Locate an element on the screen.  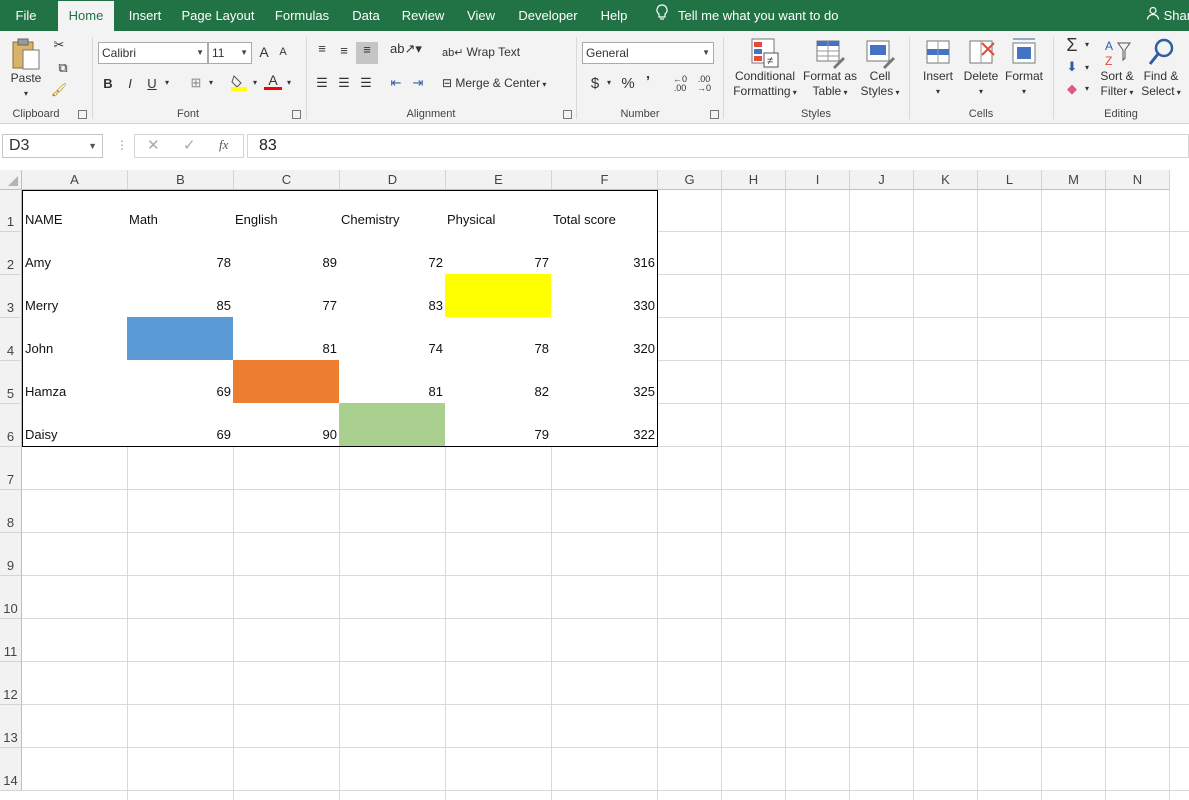
row-header: 12 is located at coordinates (11, 683).